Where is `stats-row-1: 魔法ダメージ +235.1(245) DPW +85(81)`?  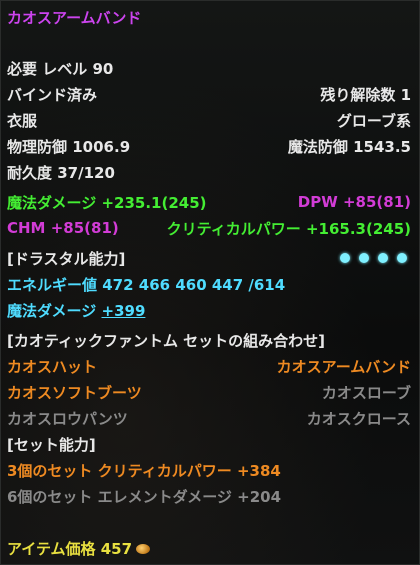 stats-row-1: 魔法ダメージ +235.1(245) DPW +85(81) is located at coordinates (209, 202).